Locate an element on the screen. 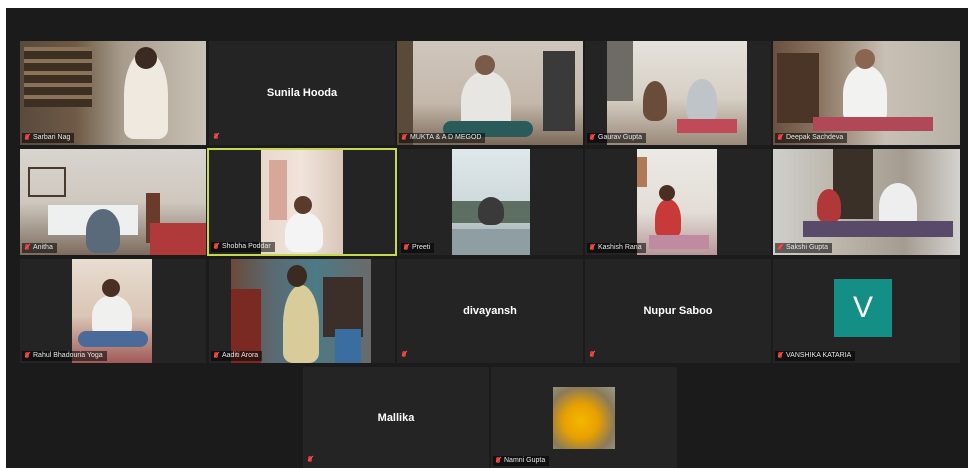 This screenshot has height=468, width=974. participant-name: Namni Gupta is located at coordinates (525, 460).